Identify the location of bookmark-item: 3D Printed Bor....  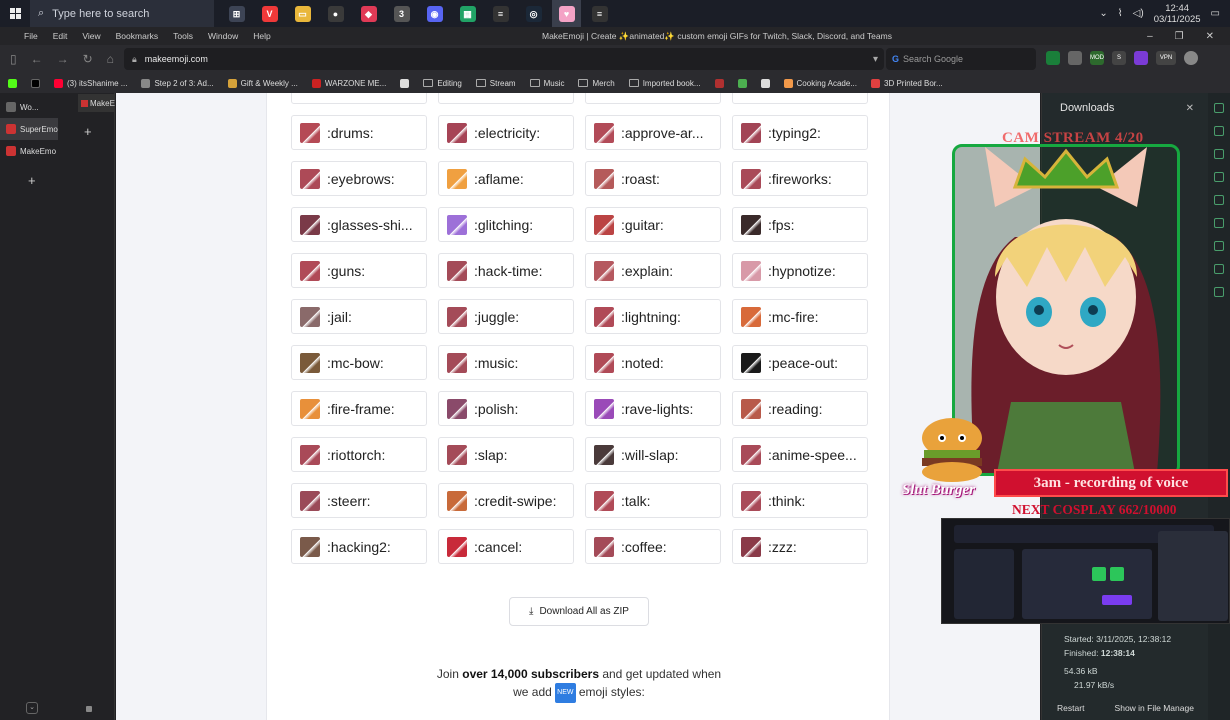
(907, 83).